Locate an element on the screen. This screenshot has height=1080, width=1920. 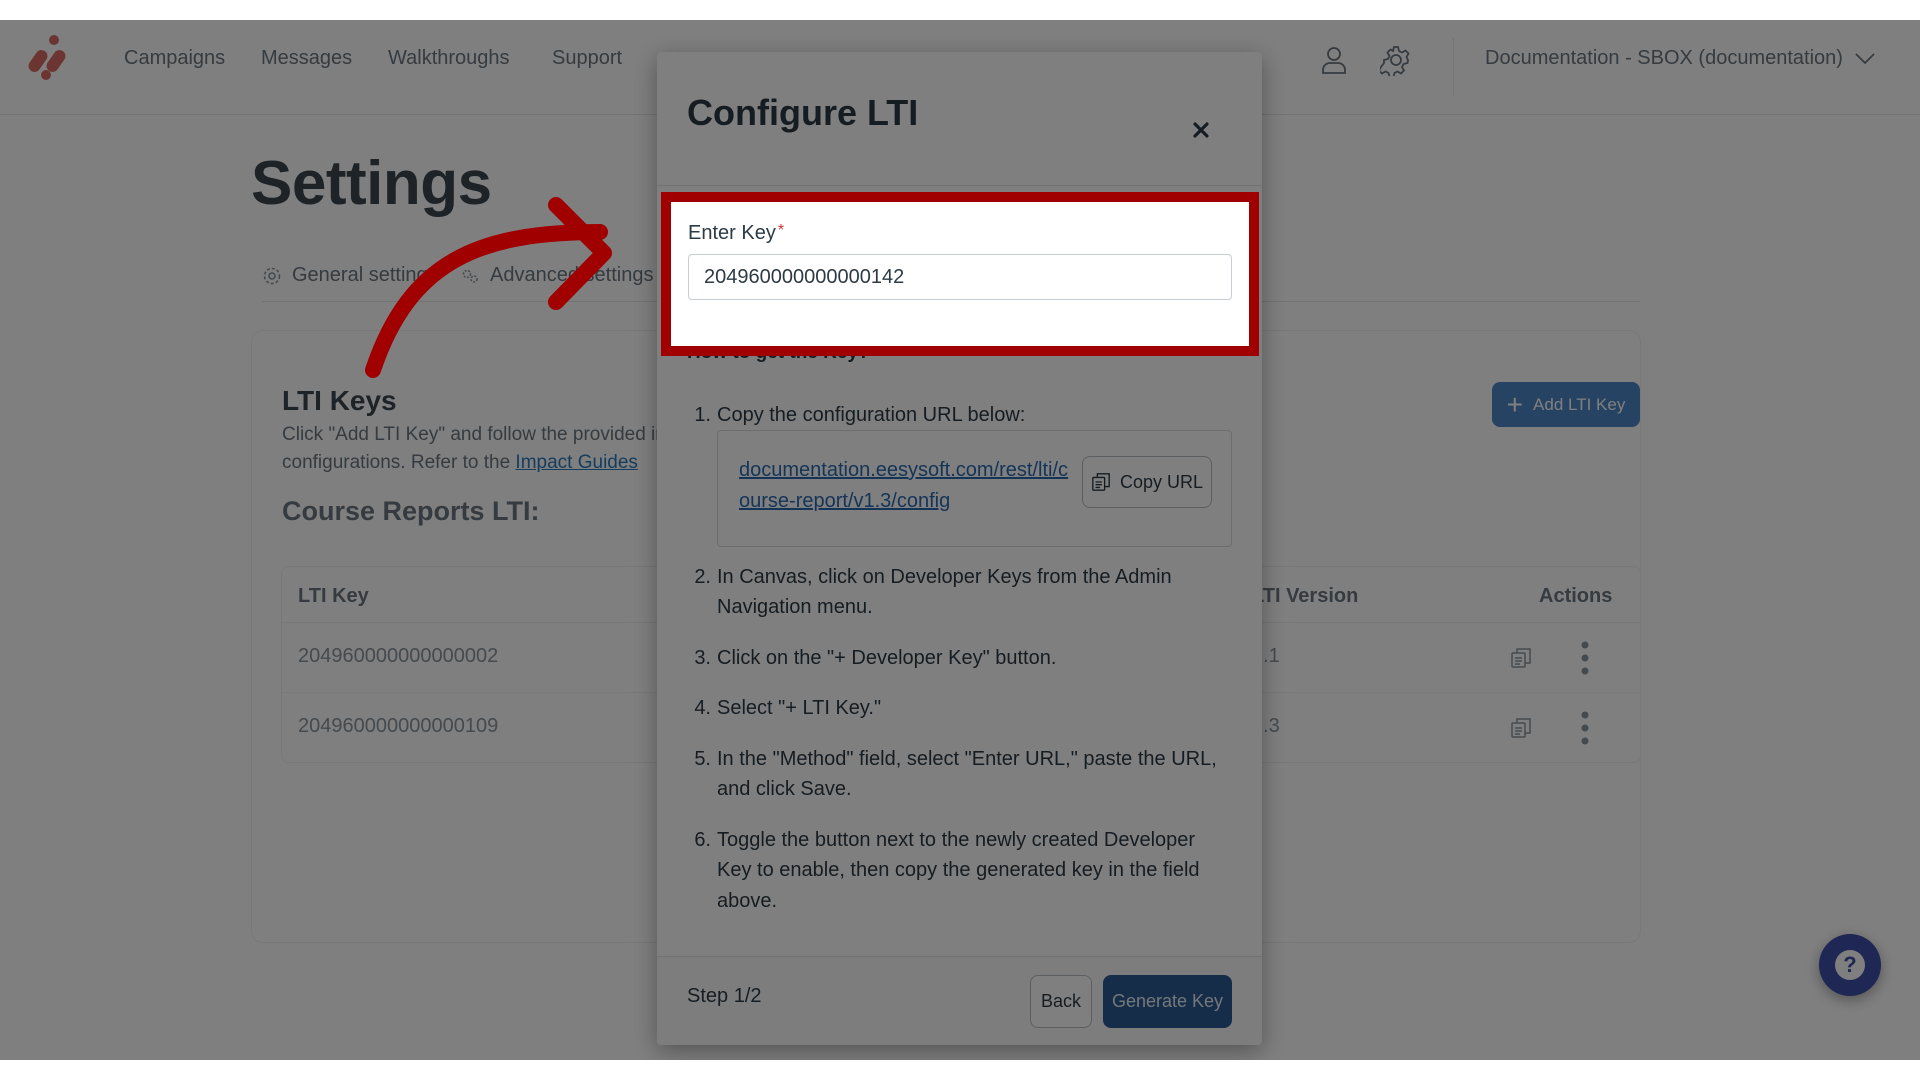
enter-key-label: Enter Key * is located at coordinates (736, 233).